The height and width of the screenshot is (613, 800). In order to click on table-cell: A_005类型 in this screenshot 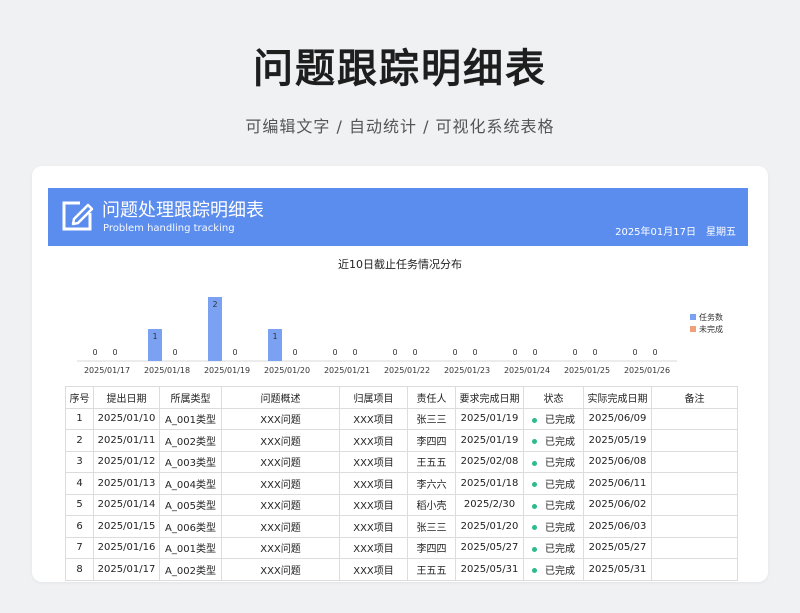, I will do `click(190, 504)`.